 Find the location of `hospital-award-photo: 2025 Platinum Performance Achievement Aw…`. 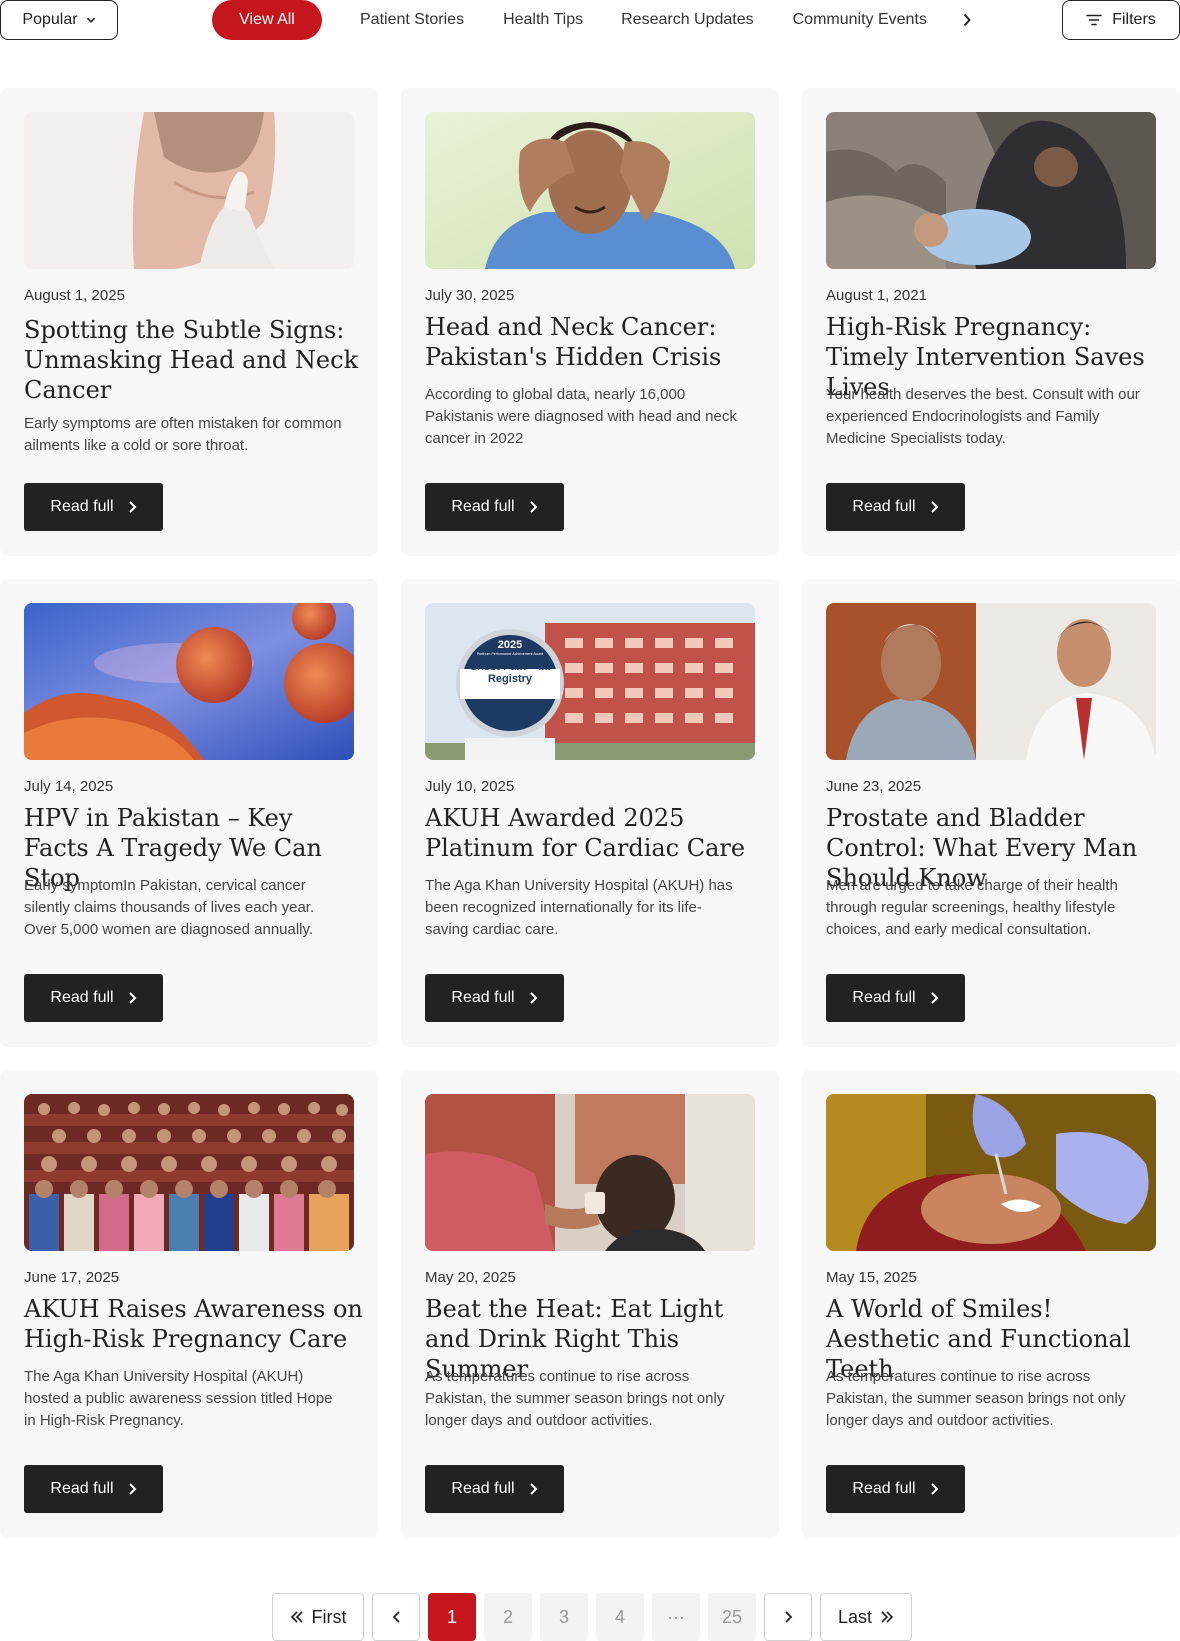

hospital-award-photo: 2025 Platinum Performance Achievement Aw… is located at coordinates (590, 681).